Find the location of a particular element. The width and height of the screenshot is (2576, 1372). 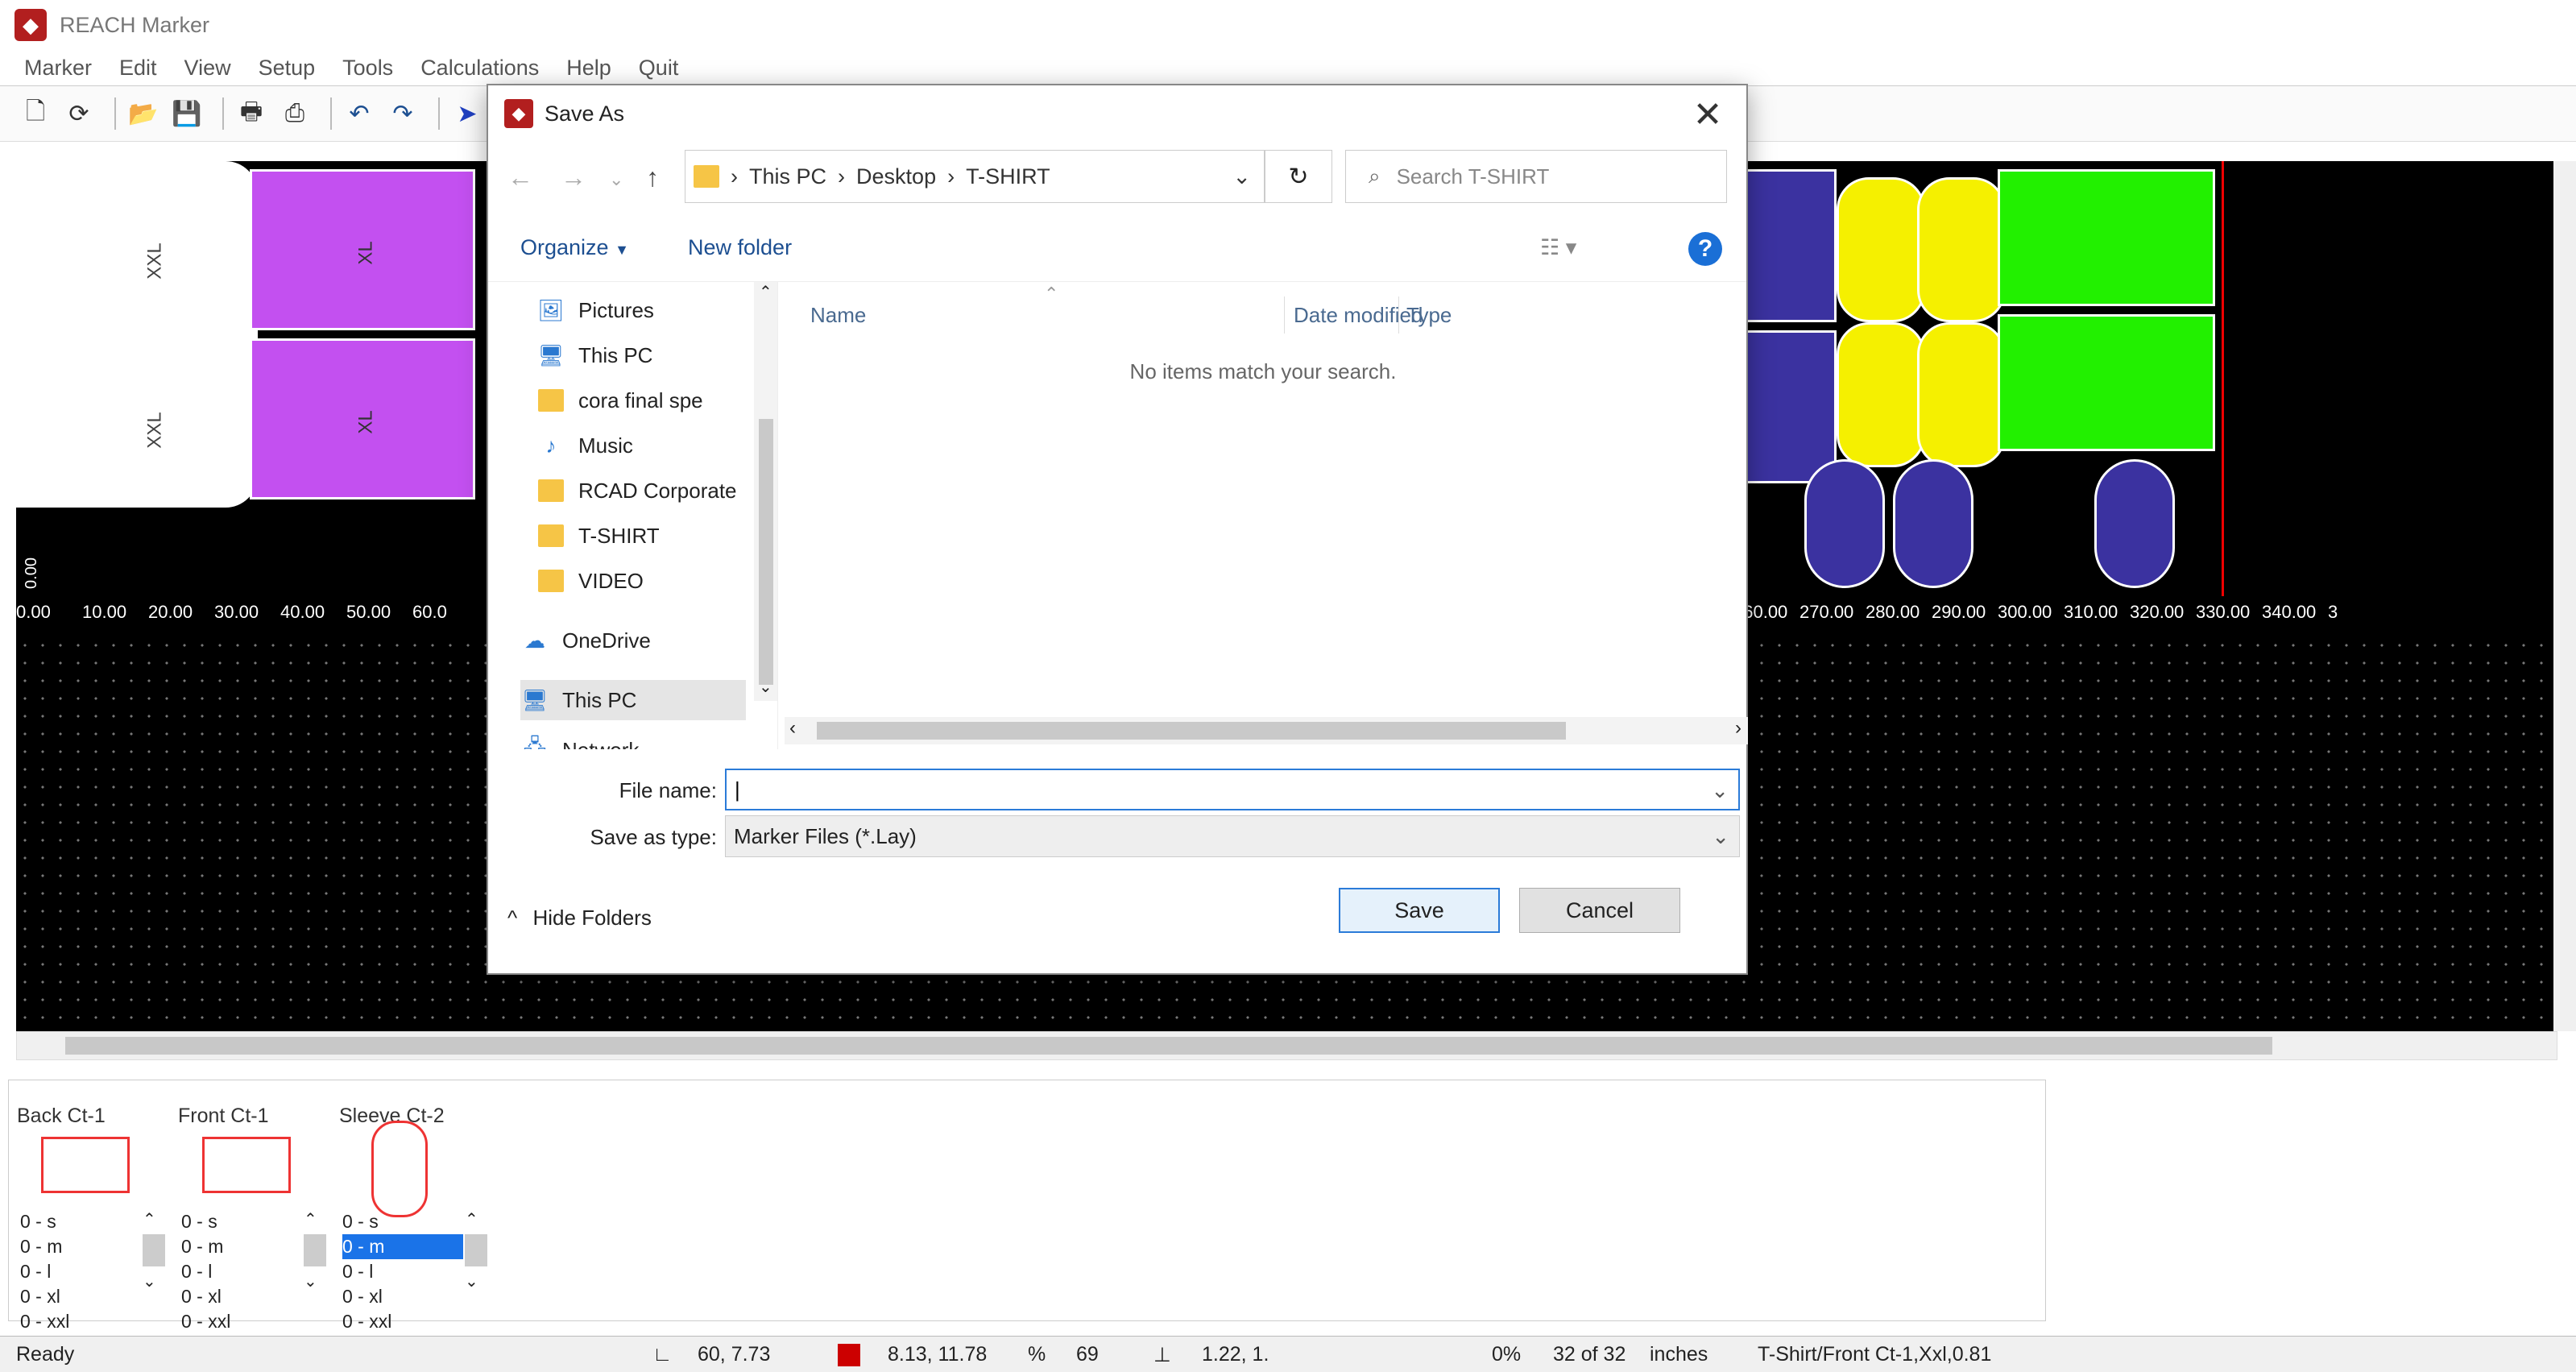

breadcrumb-this-pc: This PC is located at coordinates (787, 176).